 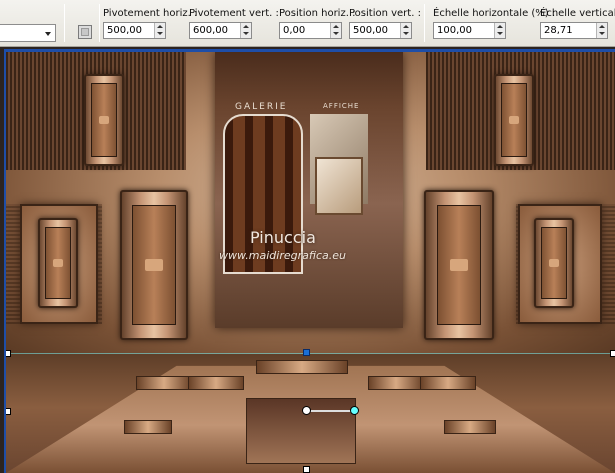 What do you see at coordinates (577, 13) in the screenshot?
I see `scale-vertical-label: Échelle verticale (` at bounding box center [577, 13].